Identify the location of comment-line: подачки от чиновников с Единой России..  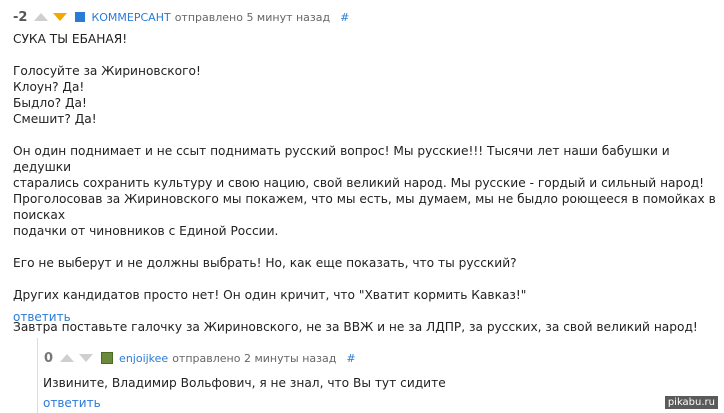
(146, 231).